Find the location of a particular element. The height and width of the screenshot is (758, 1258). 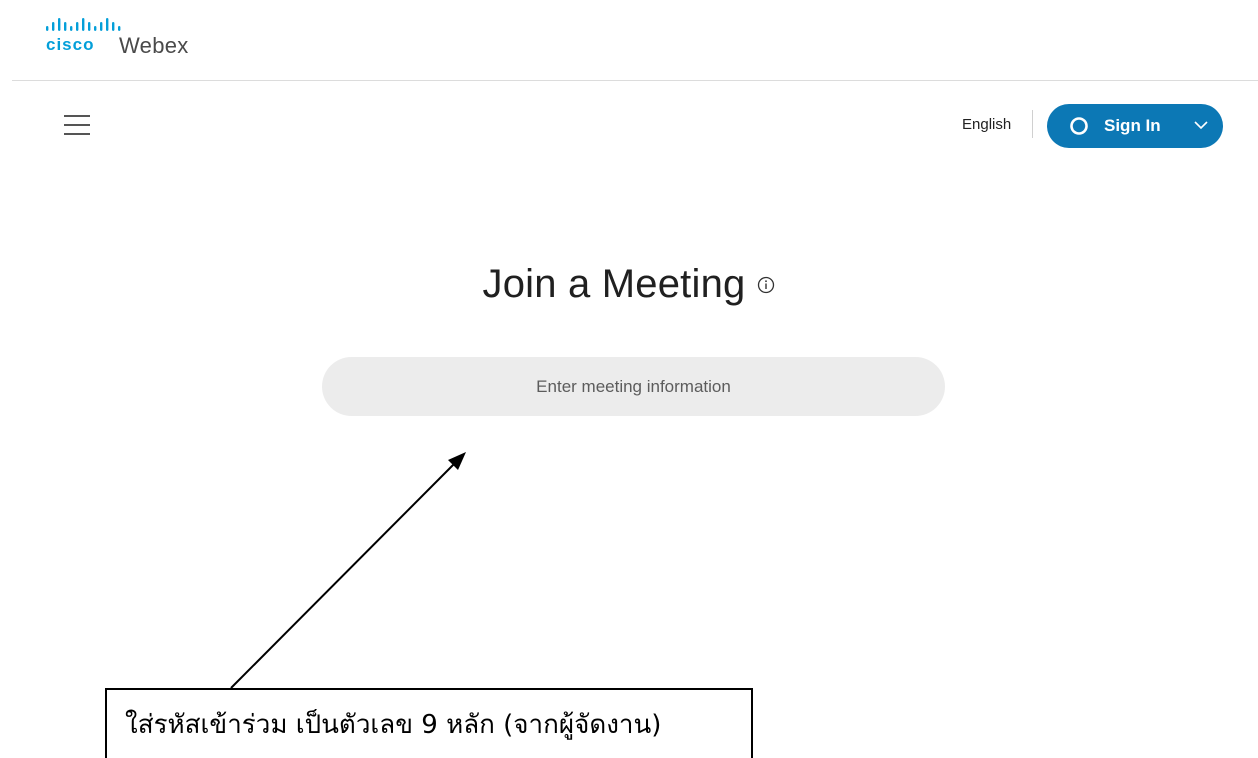

hamburger-menu-icon is located at coordinates (77, 125).